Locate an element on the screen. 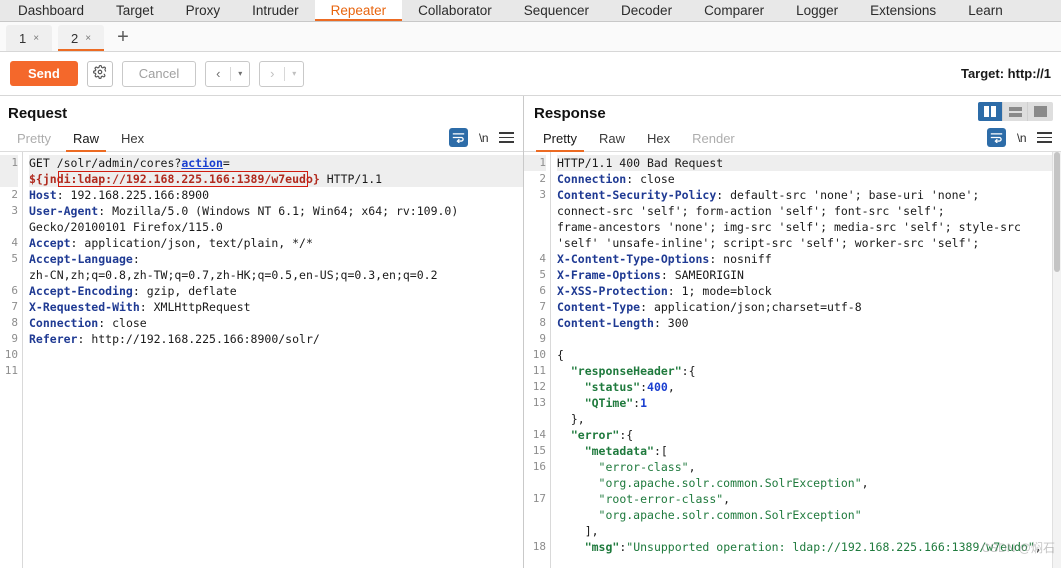 The width and height of the screenshot is (1061, 568). suite-tab-comparer: Comparer is located at coordinates (734, 10).